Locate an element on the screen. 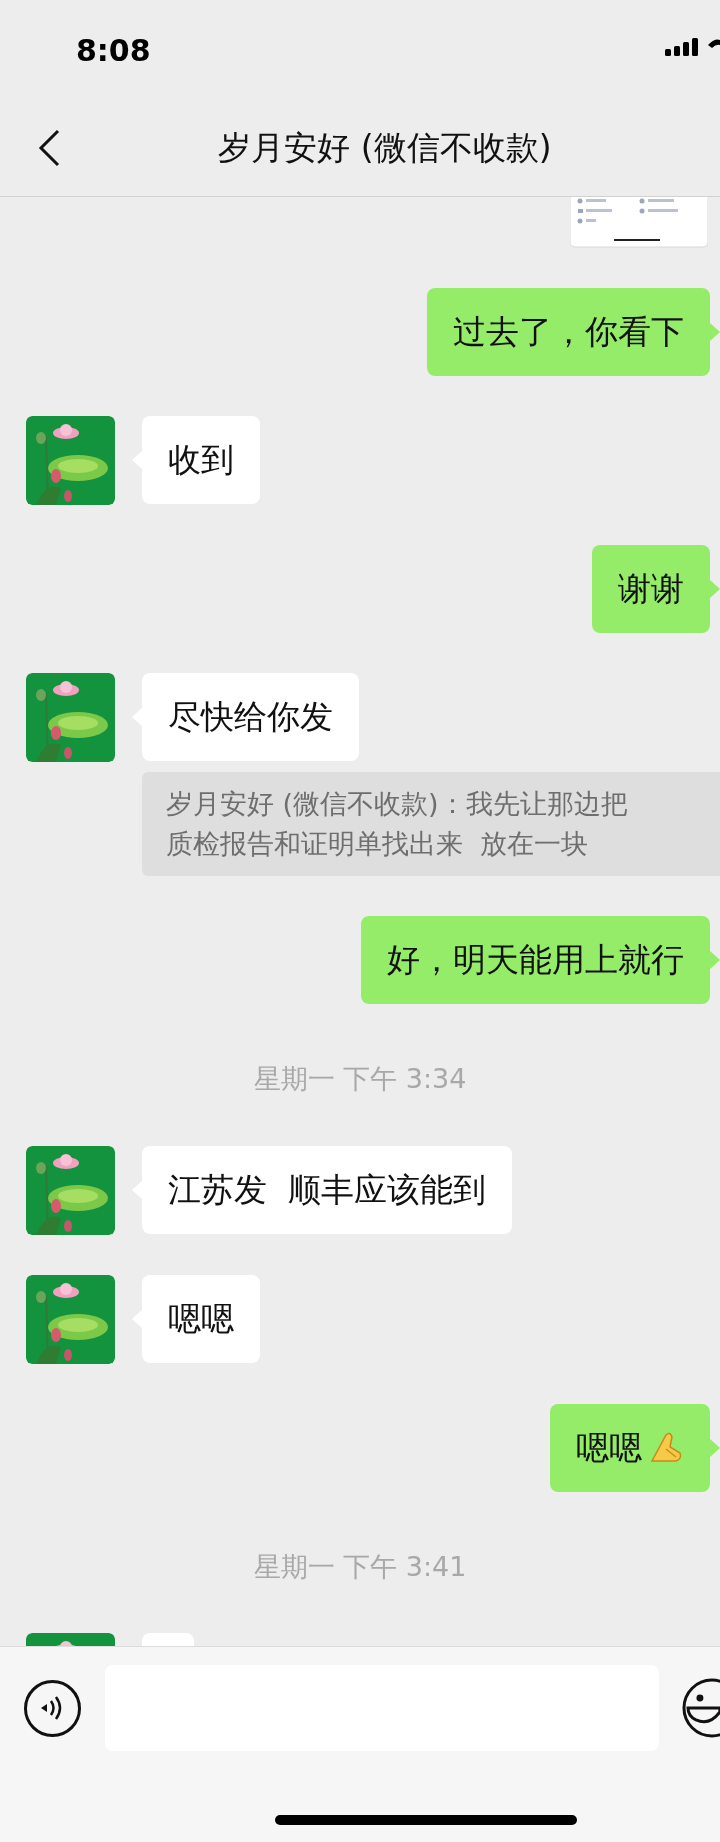 The height and width of the screenshot is (1842, 720). status-time: 8:08 is located at coordinates (113, 50).